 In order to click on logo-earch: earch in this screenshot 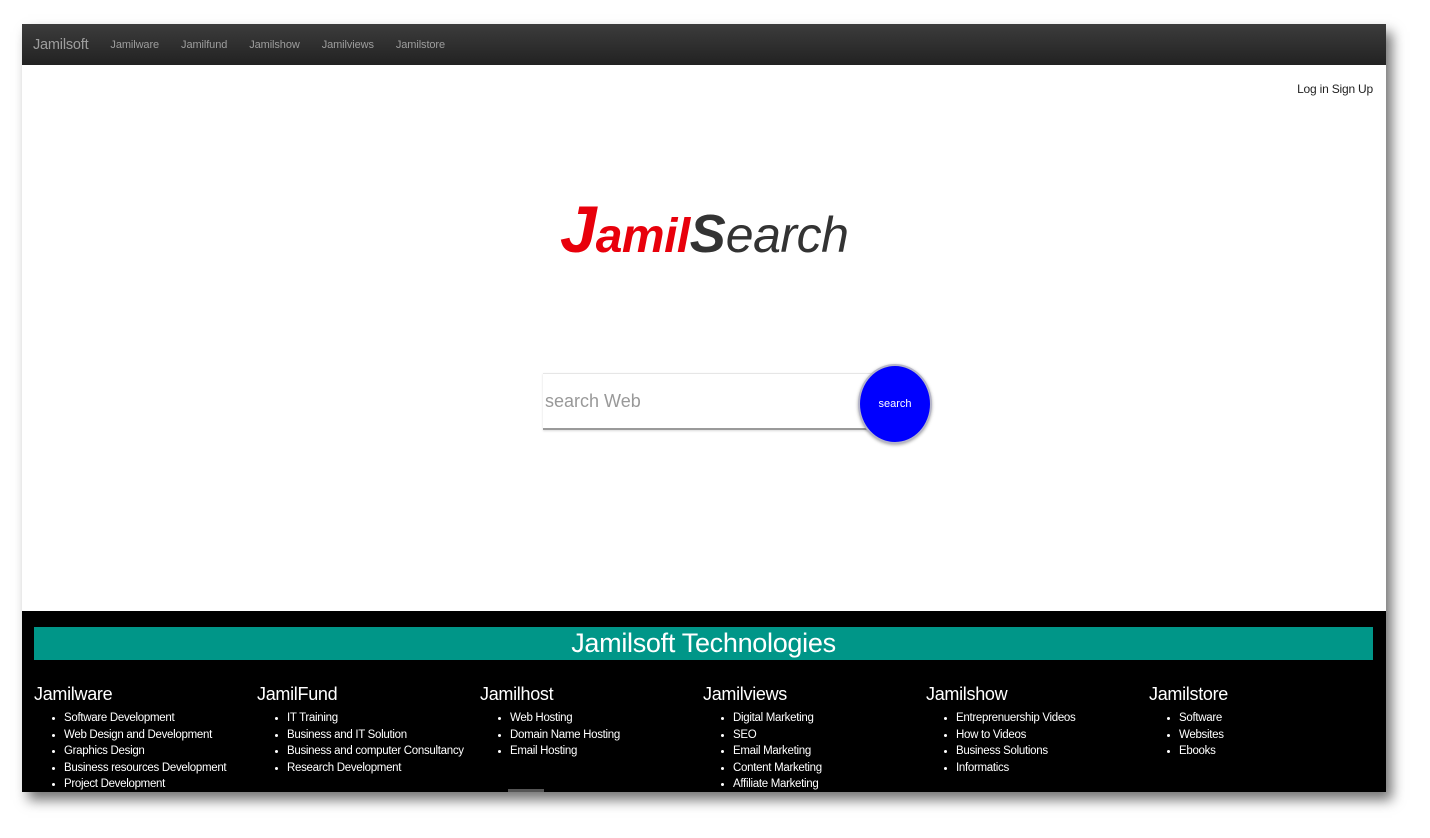, I will do `click(787, 235)`.